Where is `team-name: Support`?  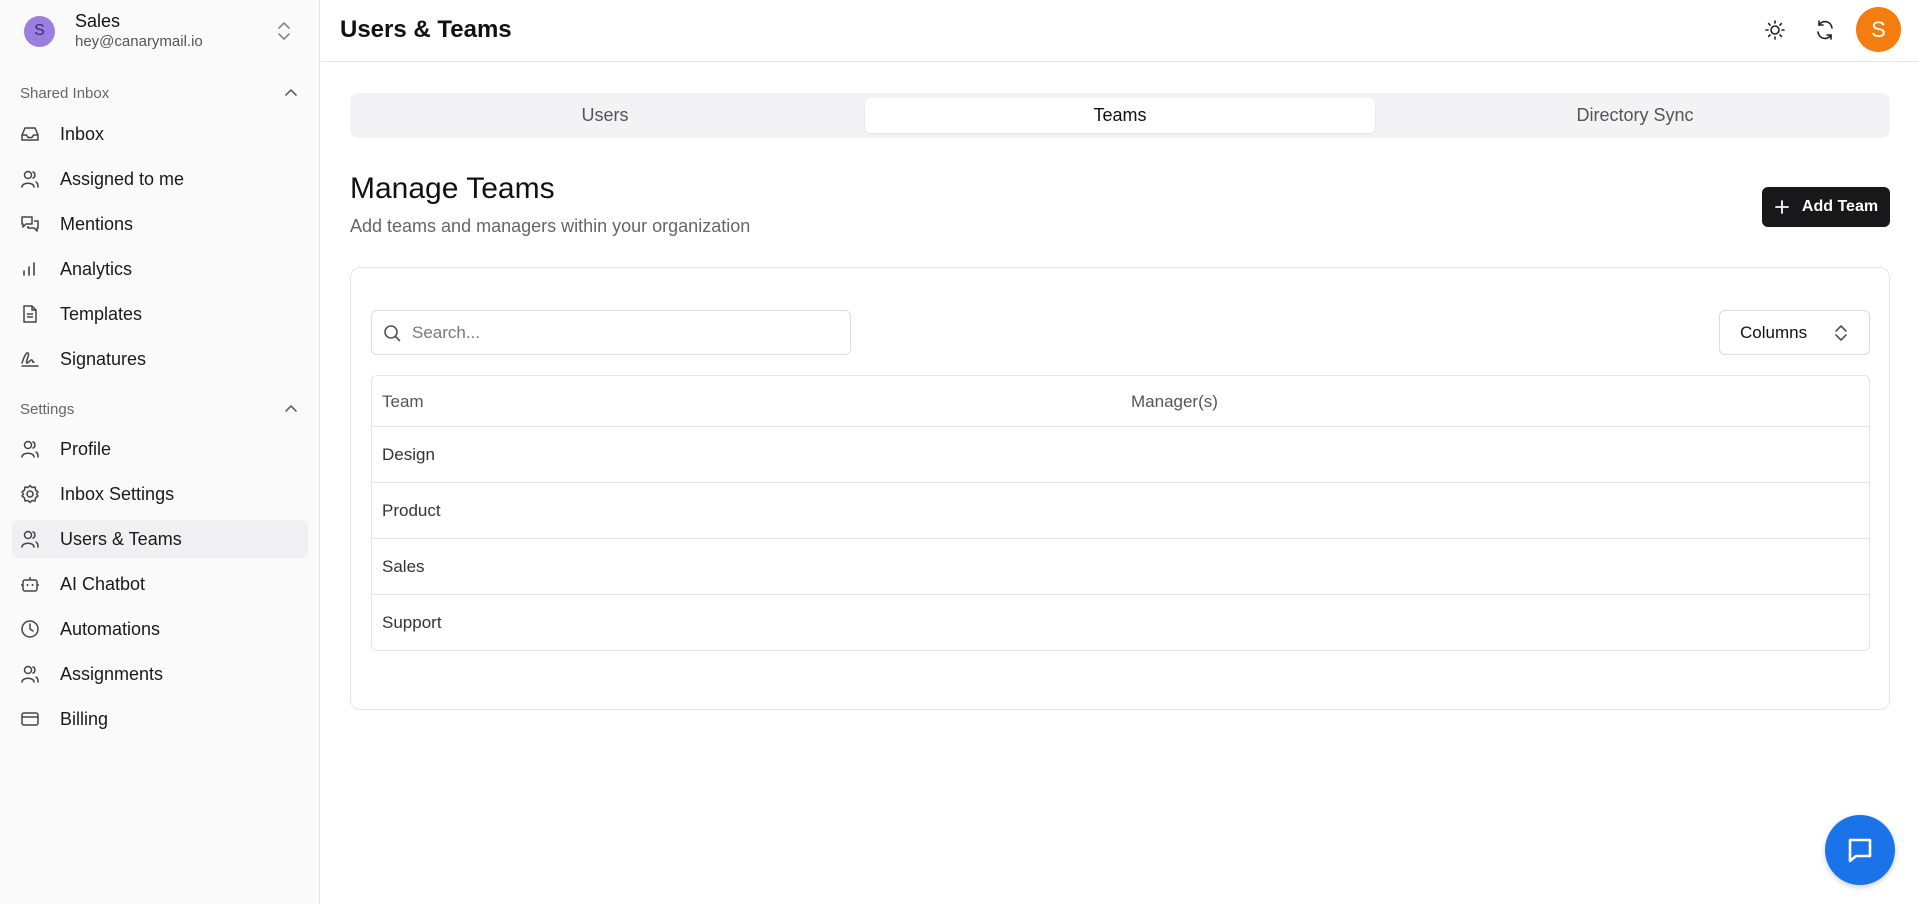 team-name: Support is located at coordinates (412, 622).